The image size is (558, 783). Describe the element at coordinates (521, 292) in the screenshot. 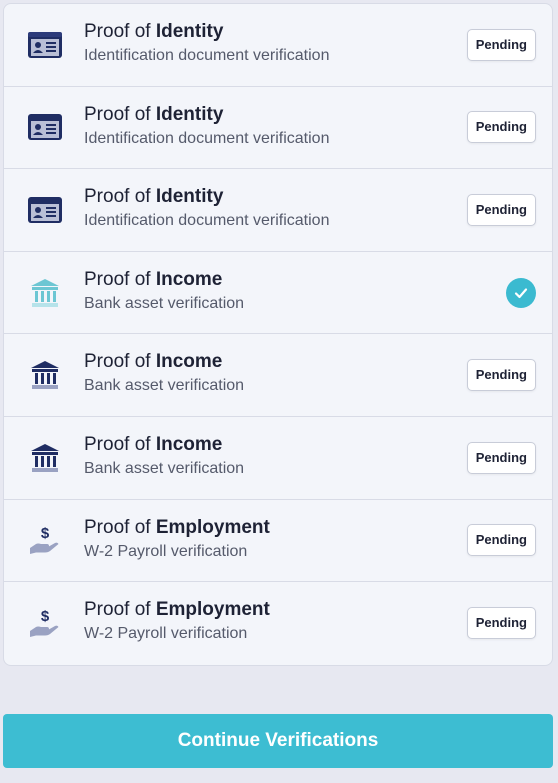

I see `checkmark-icon` at that location.